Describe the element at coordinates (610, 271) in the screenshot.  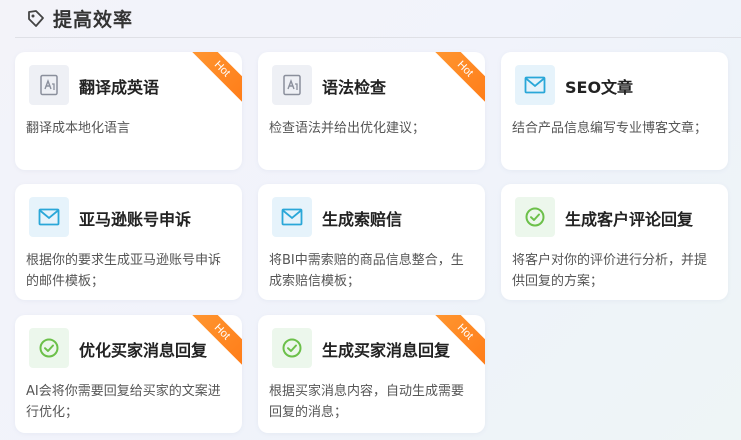
I see `card-description: 将客户对你的评价进行分析，并提供回复的方案；` at that location.